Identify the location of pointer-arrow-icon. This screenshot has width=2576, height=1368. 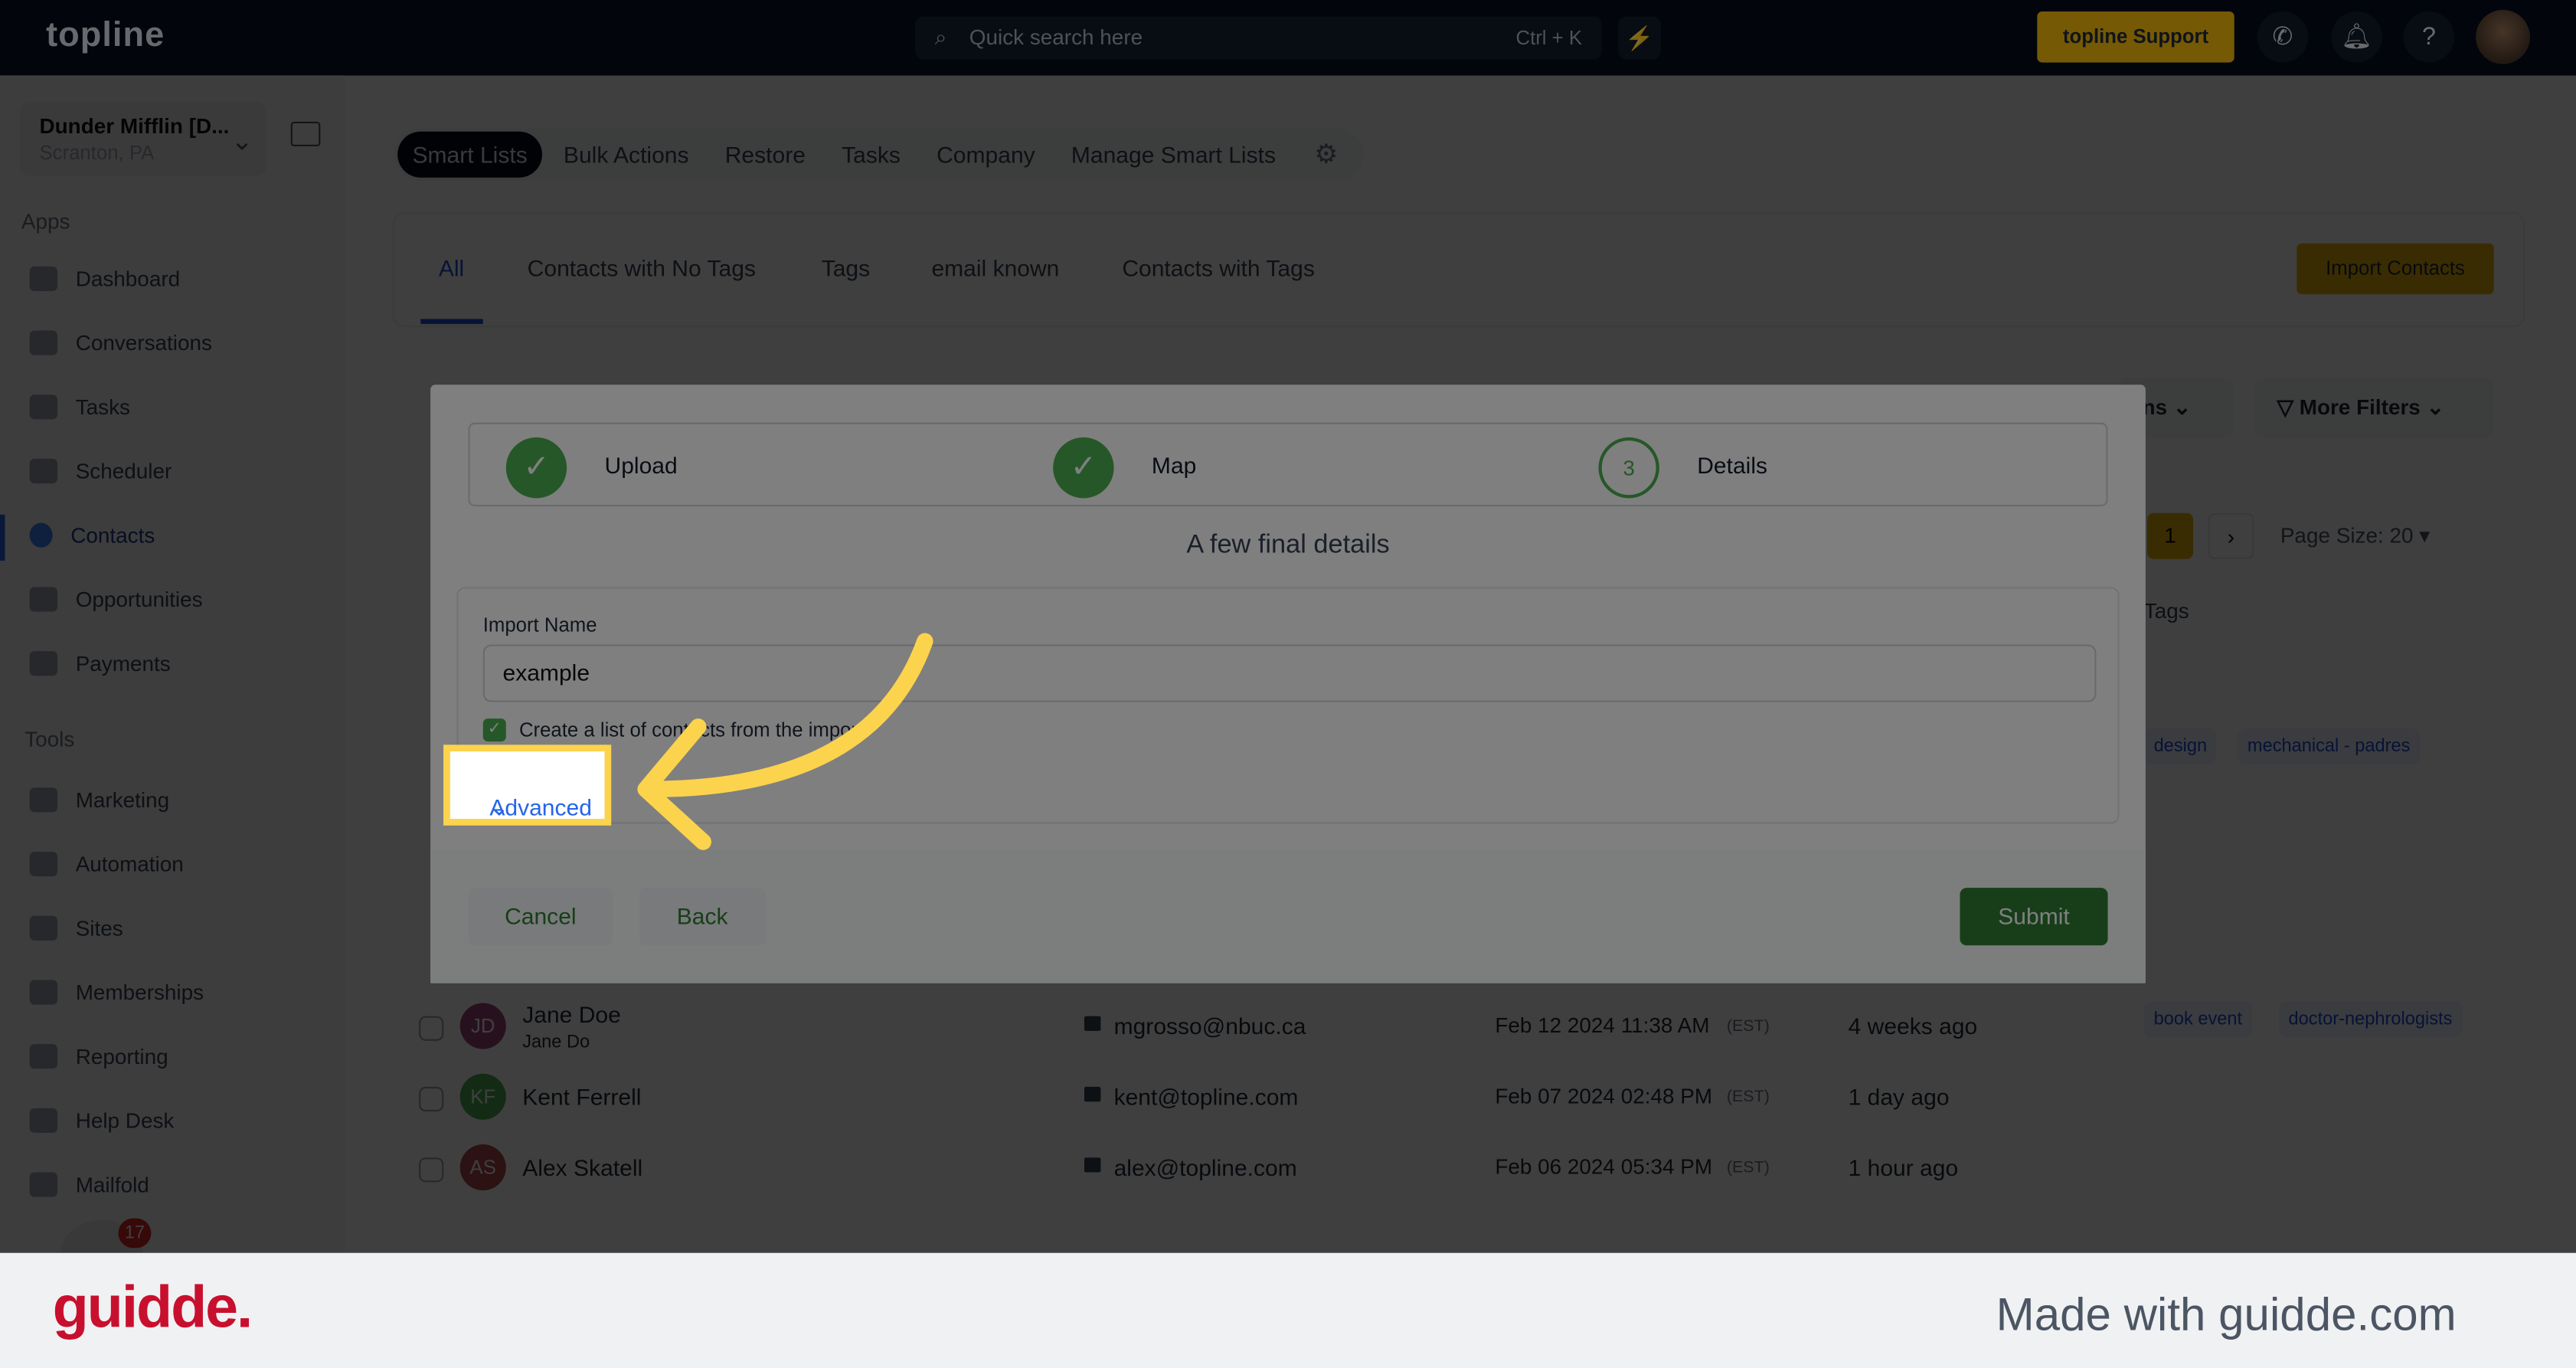
(785, 741).